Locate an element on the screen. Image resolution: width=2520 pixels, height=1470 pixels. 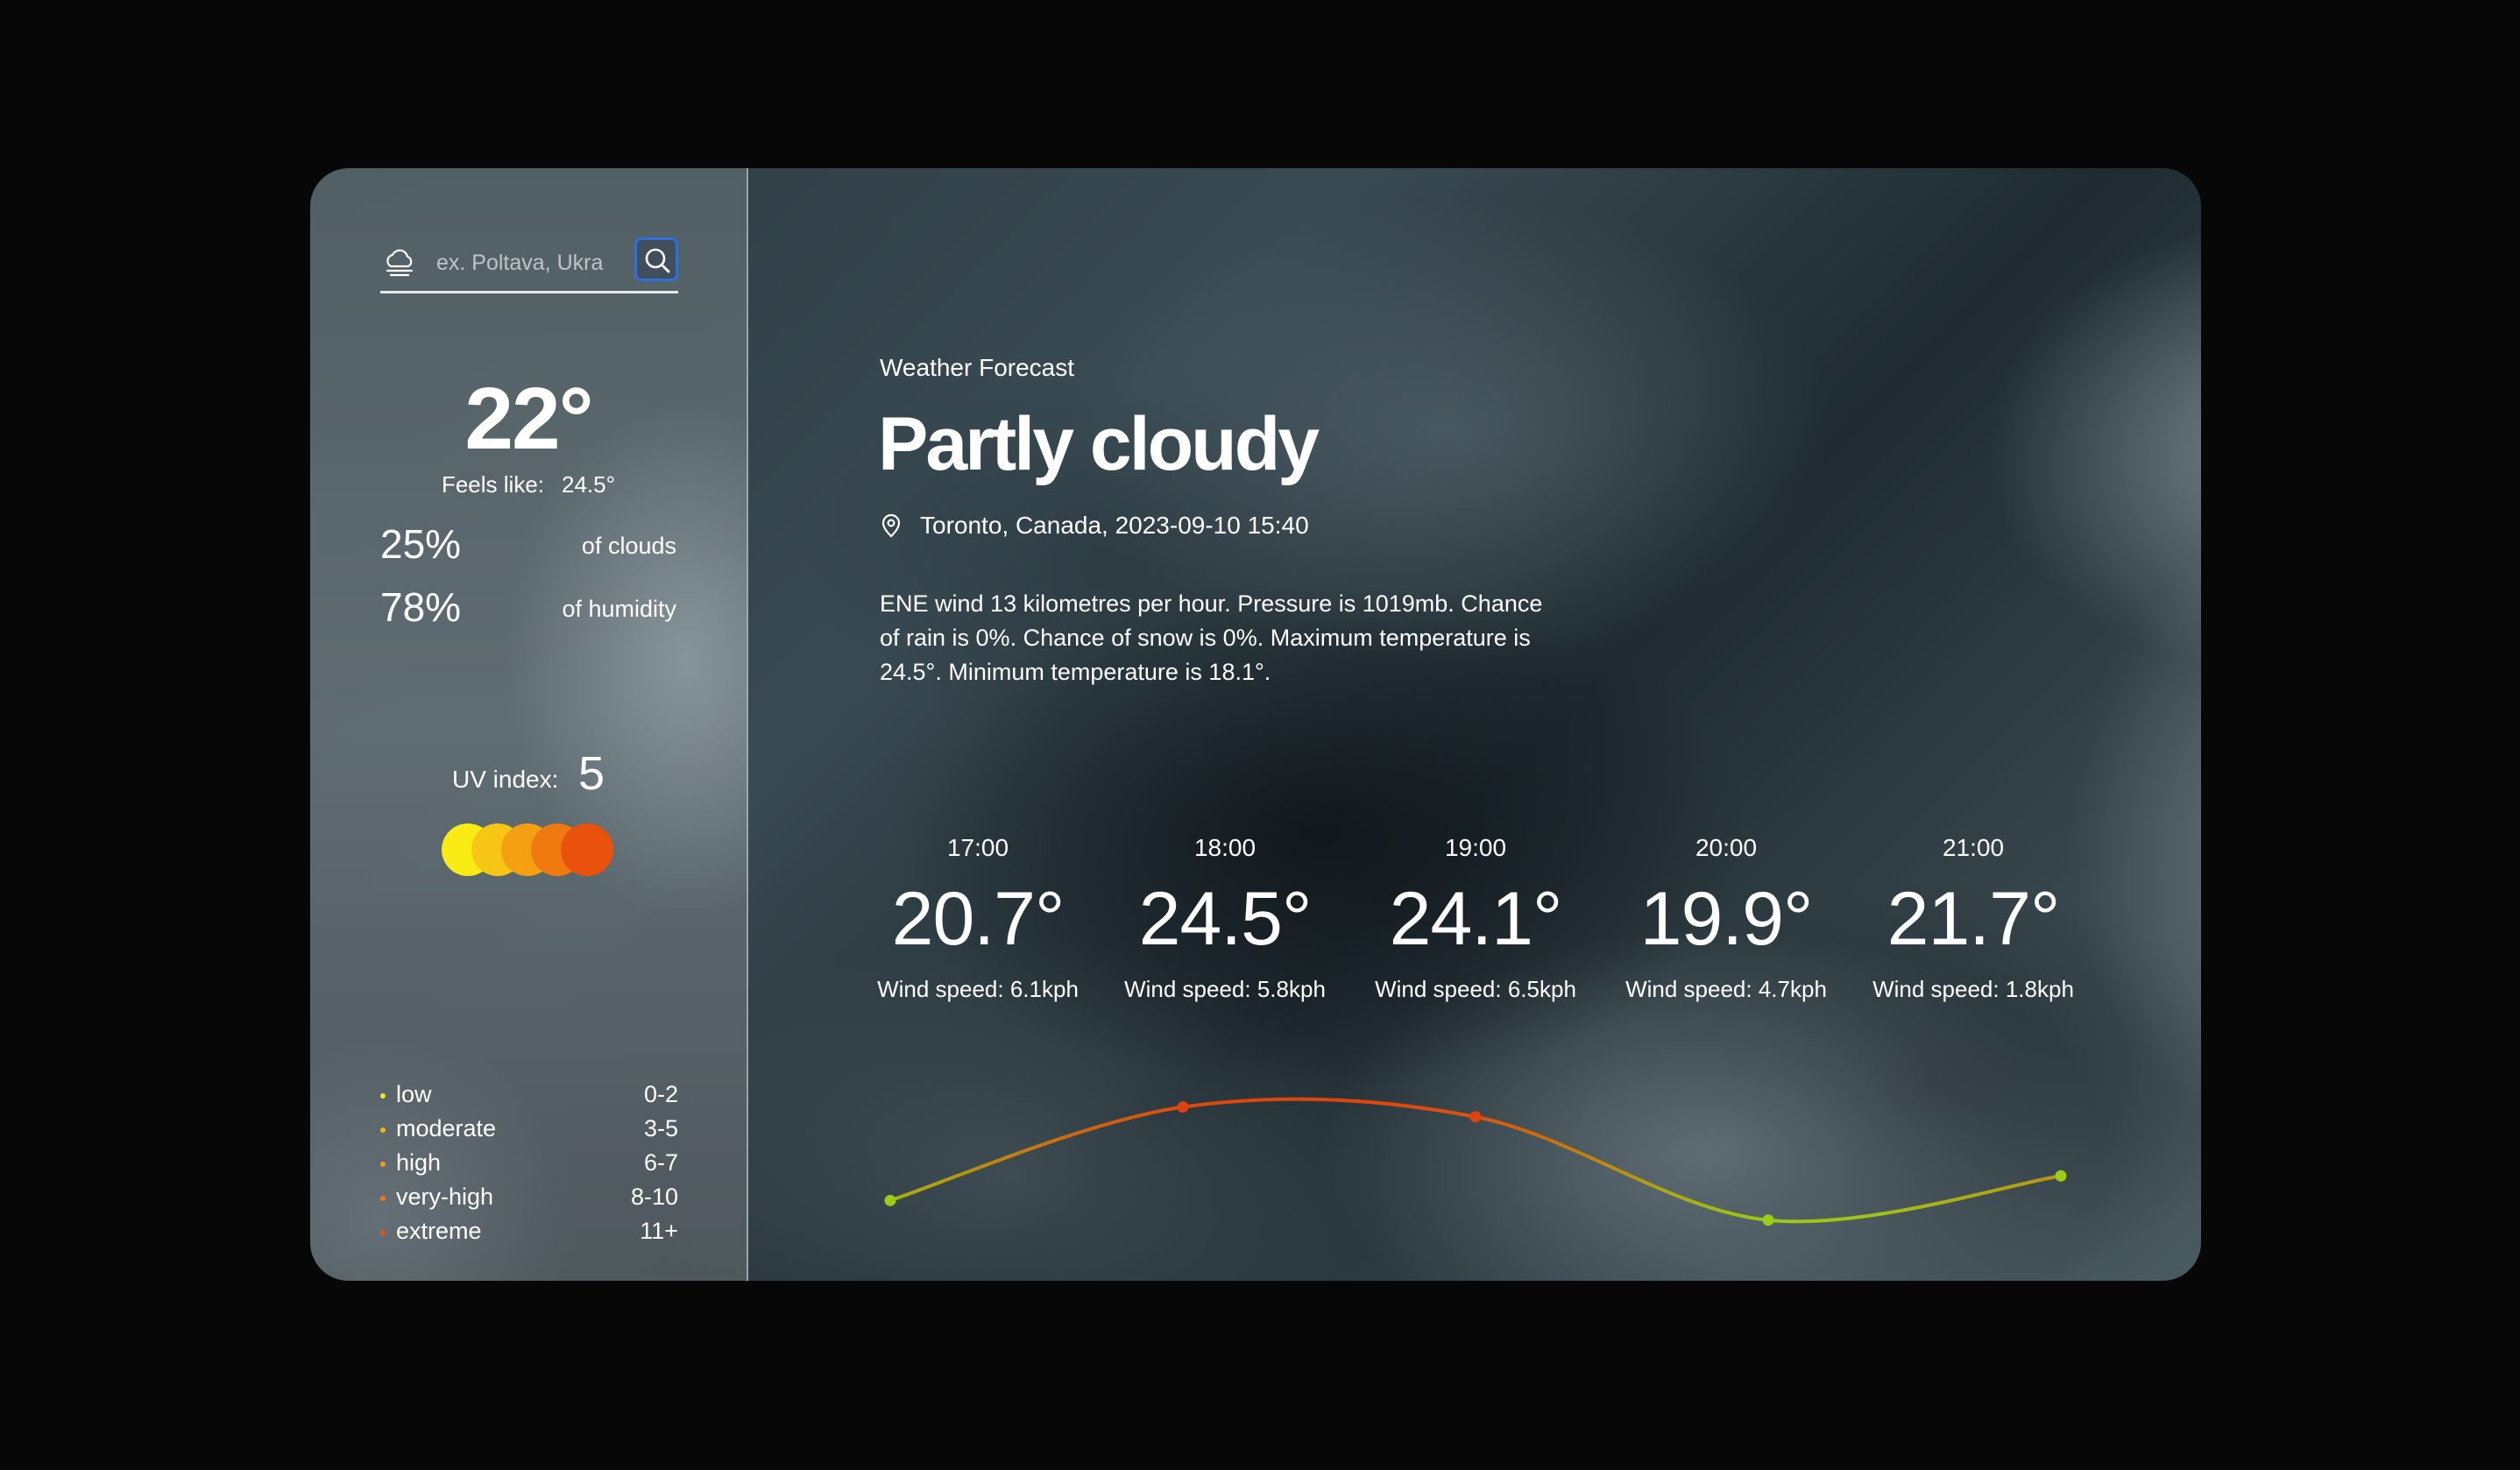
temperature-chart is located at coordinates (1475, 1161).